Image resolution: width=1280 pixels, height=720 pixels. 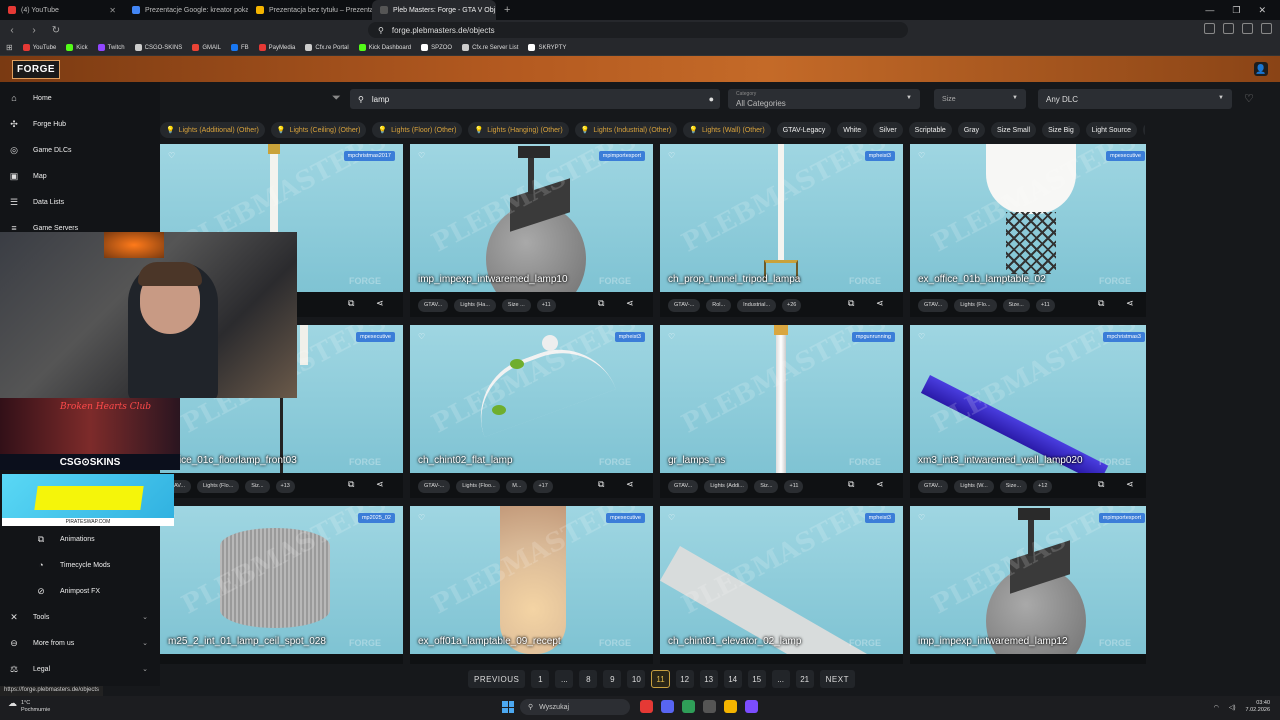 I want to click on page-button: 1, so click(x=540, y=679).